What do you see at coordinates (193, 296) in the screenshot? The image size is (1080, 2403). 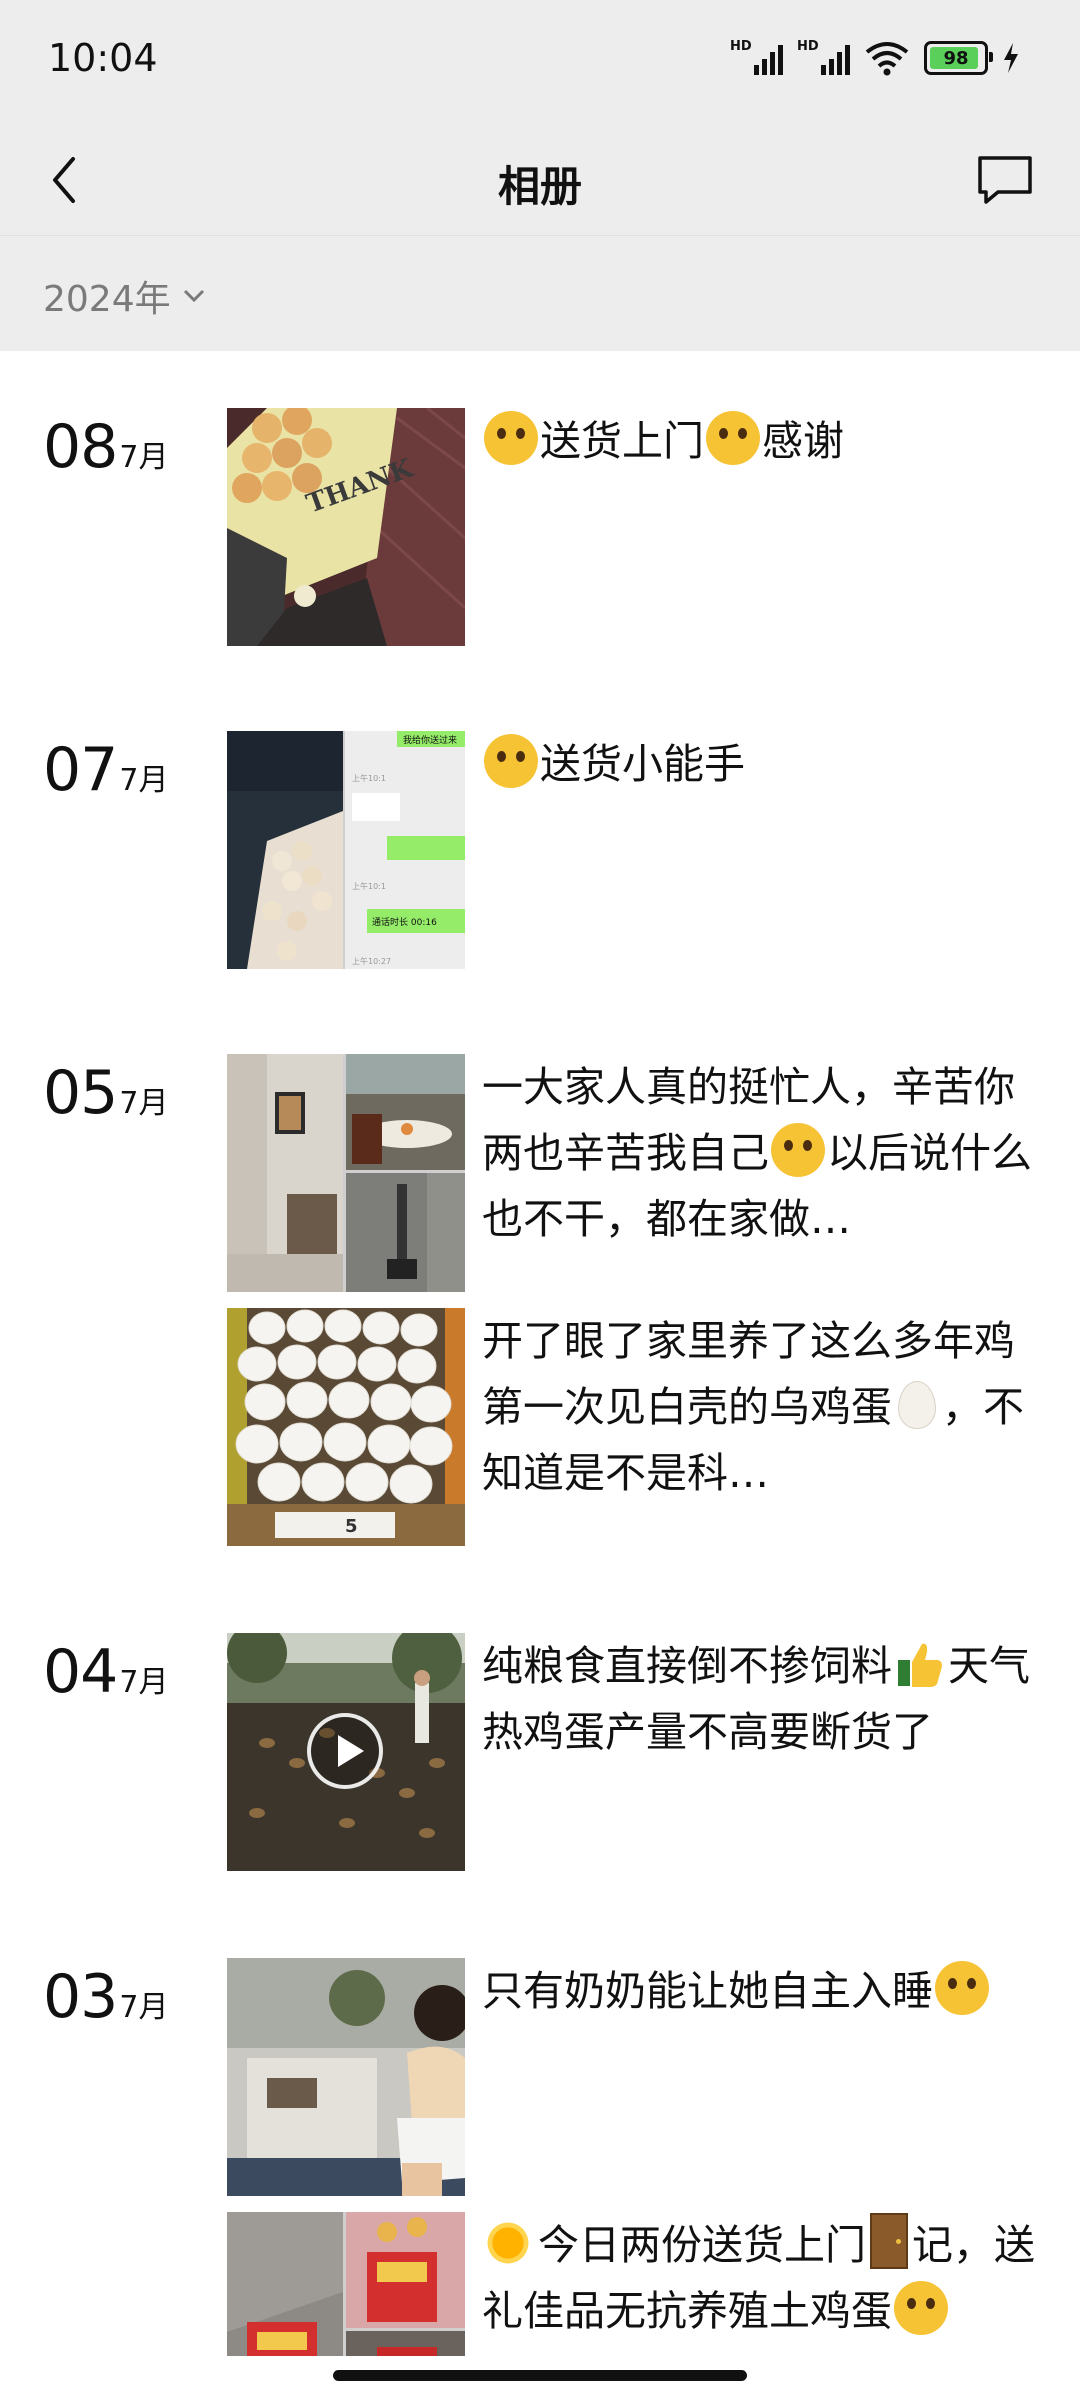 I see `chevron-down-icon` at bounding box center [193, 296].